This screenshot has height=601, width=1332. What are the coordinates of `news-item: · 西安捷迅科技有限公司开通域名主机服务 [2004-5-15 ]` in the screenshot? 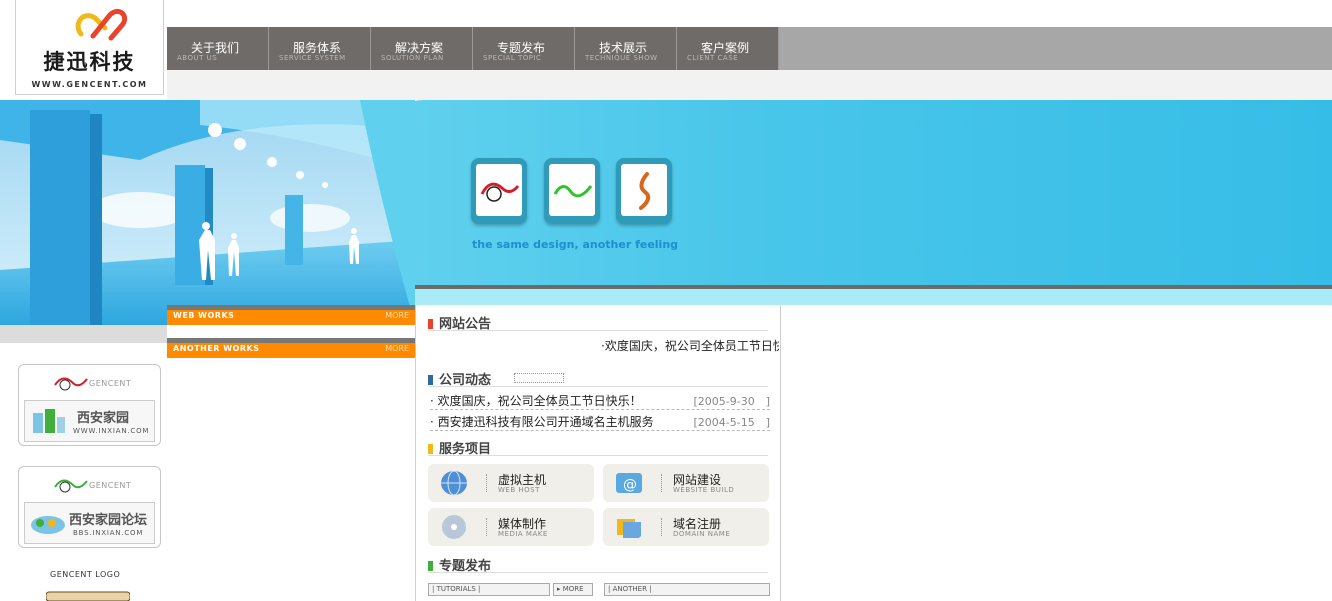 It's located at (600, 420).